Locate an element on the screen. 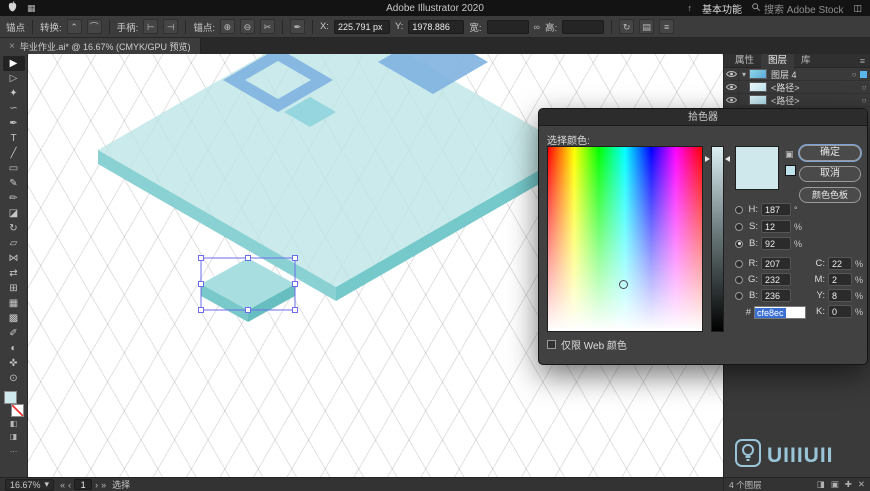 This screenshot has height=491, width=870. document-tab: × 毕业作业.ai* @ 16.67% (CMYK/GPU 预览) is located at coordinates (100, 46).